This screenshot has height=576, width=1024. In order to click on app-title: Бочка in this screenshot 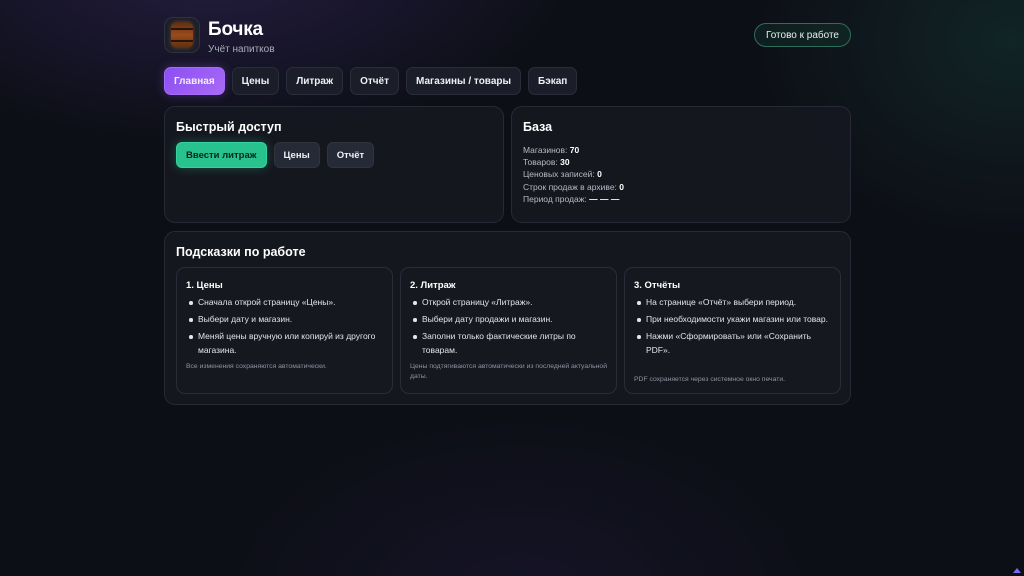, I will do `click(235, 29)`.